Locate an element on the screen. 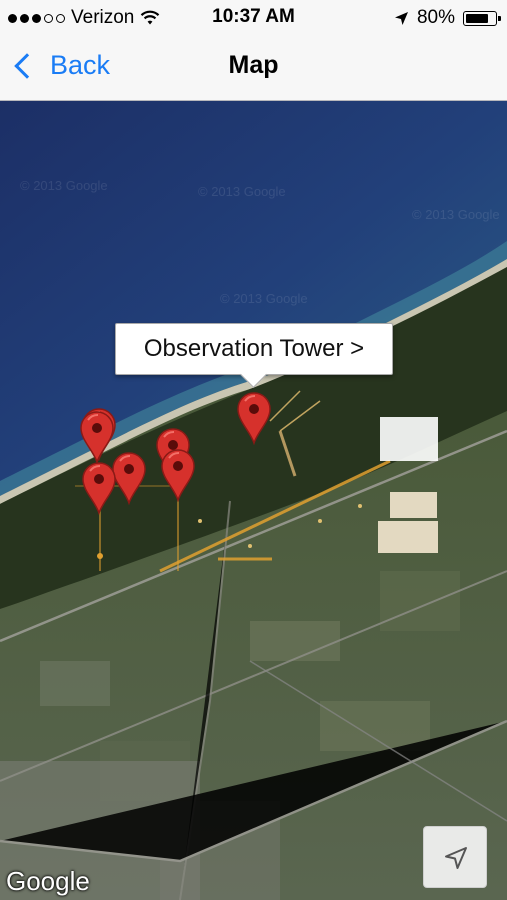 This screenshot has width=507, height=900. page-title: Map is located at coordinates (253, 65).